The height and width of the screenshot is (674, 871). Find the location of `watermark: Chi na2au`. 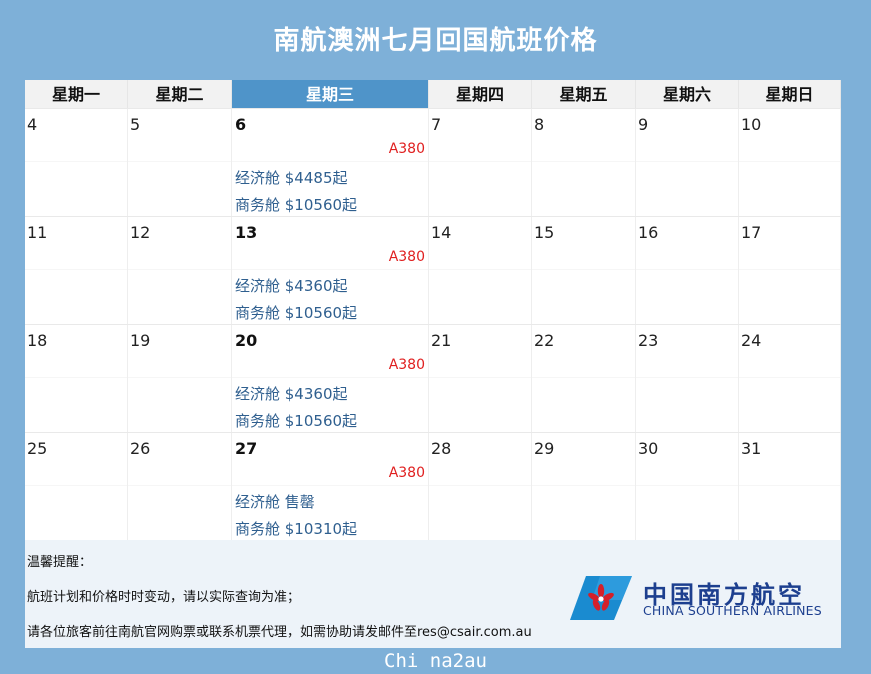

watermark: Chi na2au is located at coordinates (435, 661).